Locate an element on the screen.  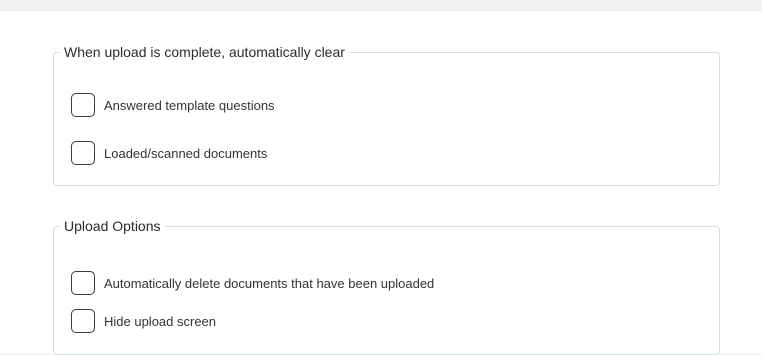
answered-template-questions-label: Answered template questions is located at coordinates (189, 105).